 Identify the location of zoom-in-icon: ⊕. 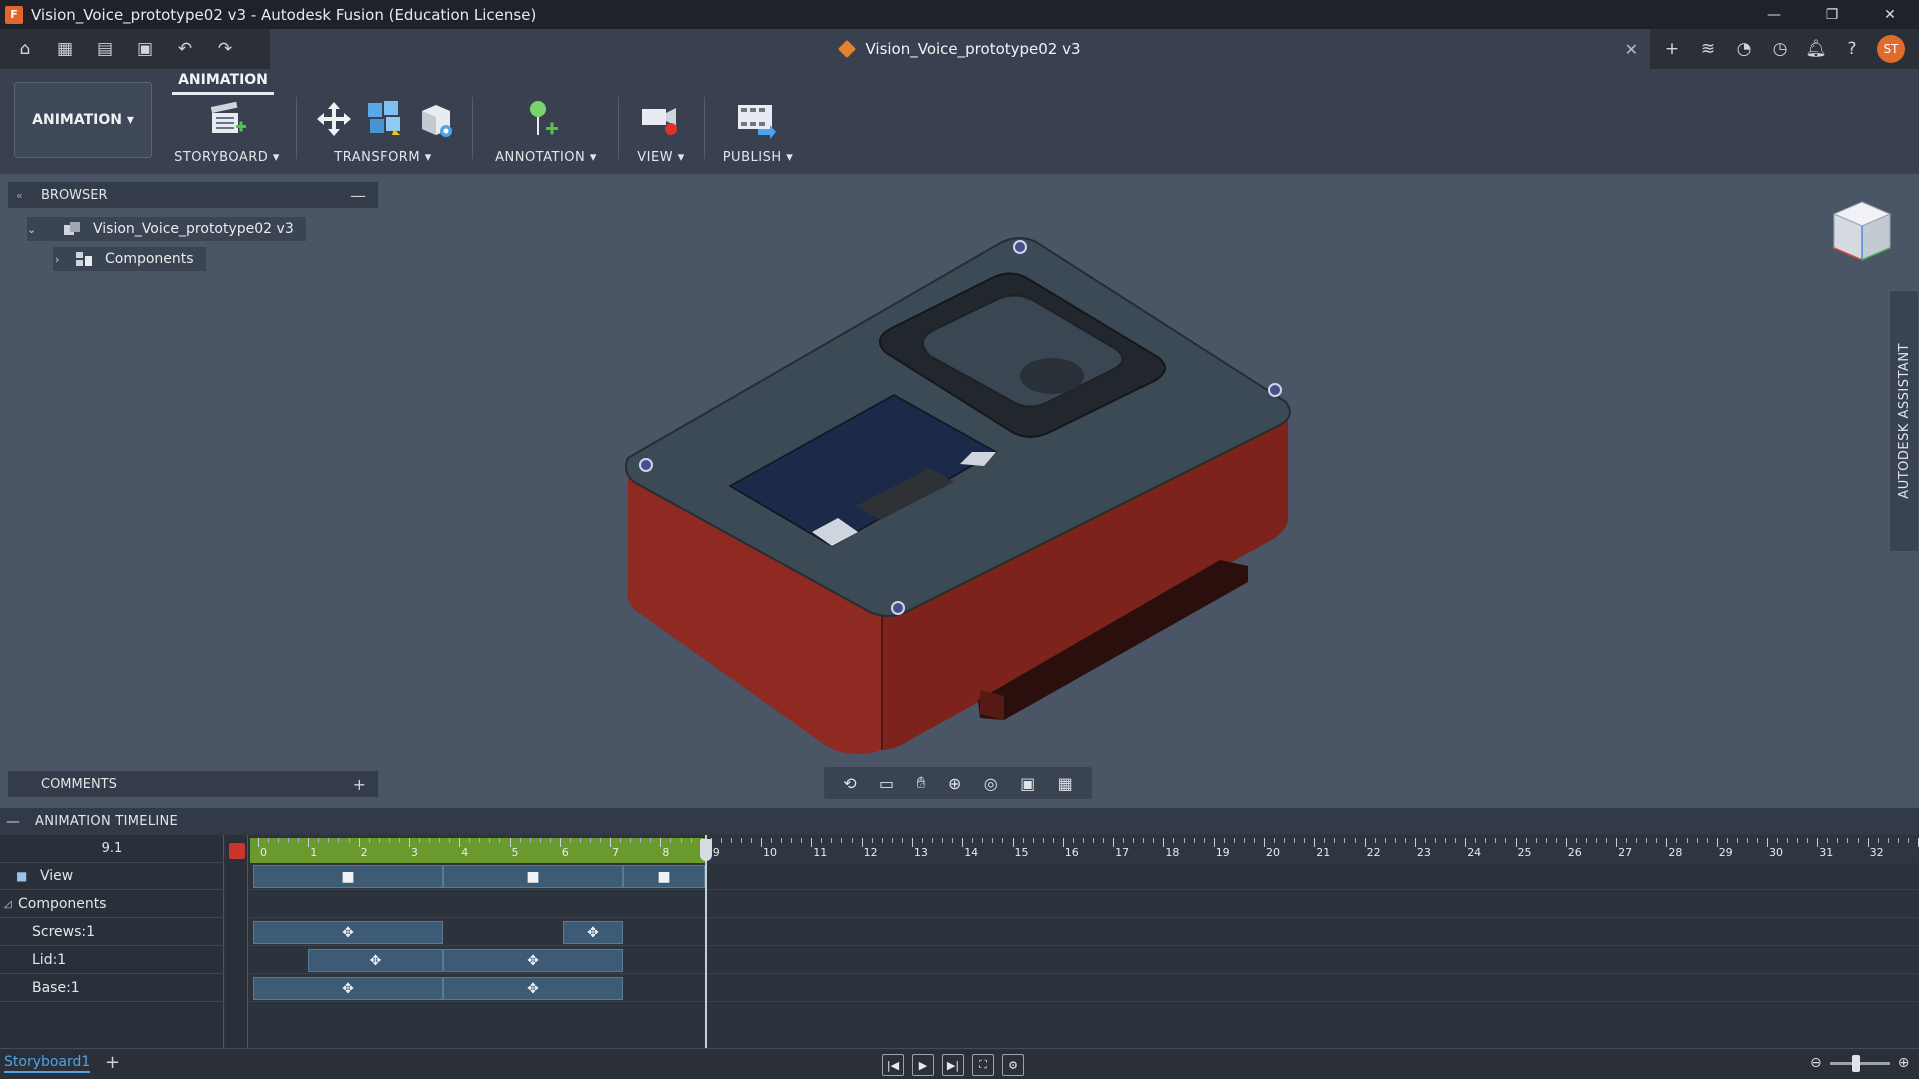
(1904, 1063).